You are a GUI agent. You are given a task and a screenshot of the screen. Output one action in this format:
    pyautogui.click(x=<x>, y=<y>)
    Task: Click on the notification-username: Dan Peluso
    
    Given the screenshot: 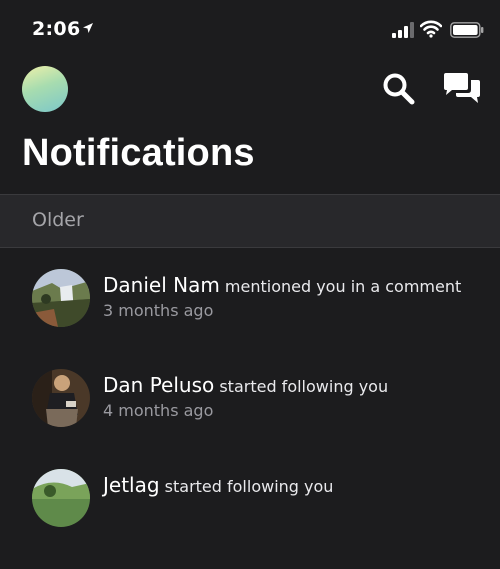 What is the action you would take?
    pyautogui.click(x=158, y=385)
    